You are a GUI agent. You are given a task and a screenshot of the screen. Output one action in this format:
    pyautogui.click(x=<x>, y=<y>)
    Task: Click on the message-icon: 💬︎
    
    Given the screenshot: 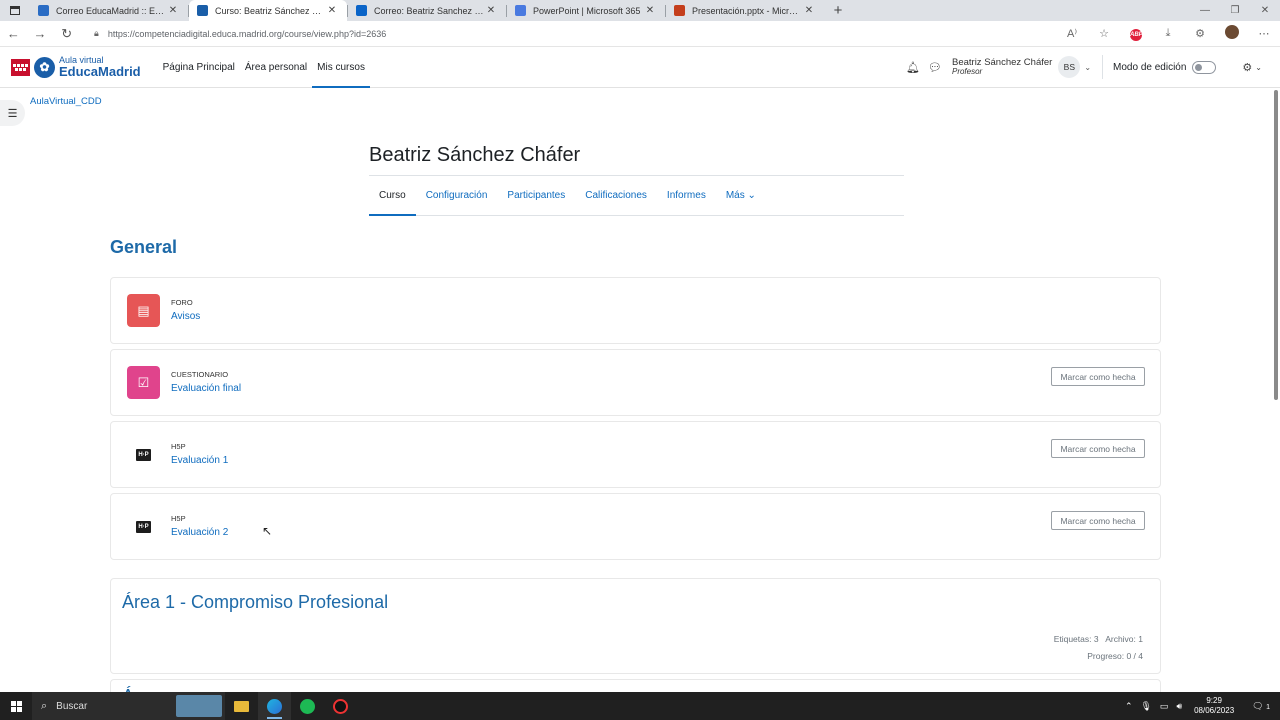 What is the action you would take?
    pyautogui.click(x=935, y=67)
    